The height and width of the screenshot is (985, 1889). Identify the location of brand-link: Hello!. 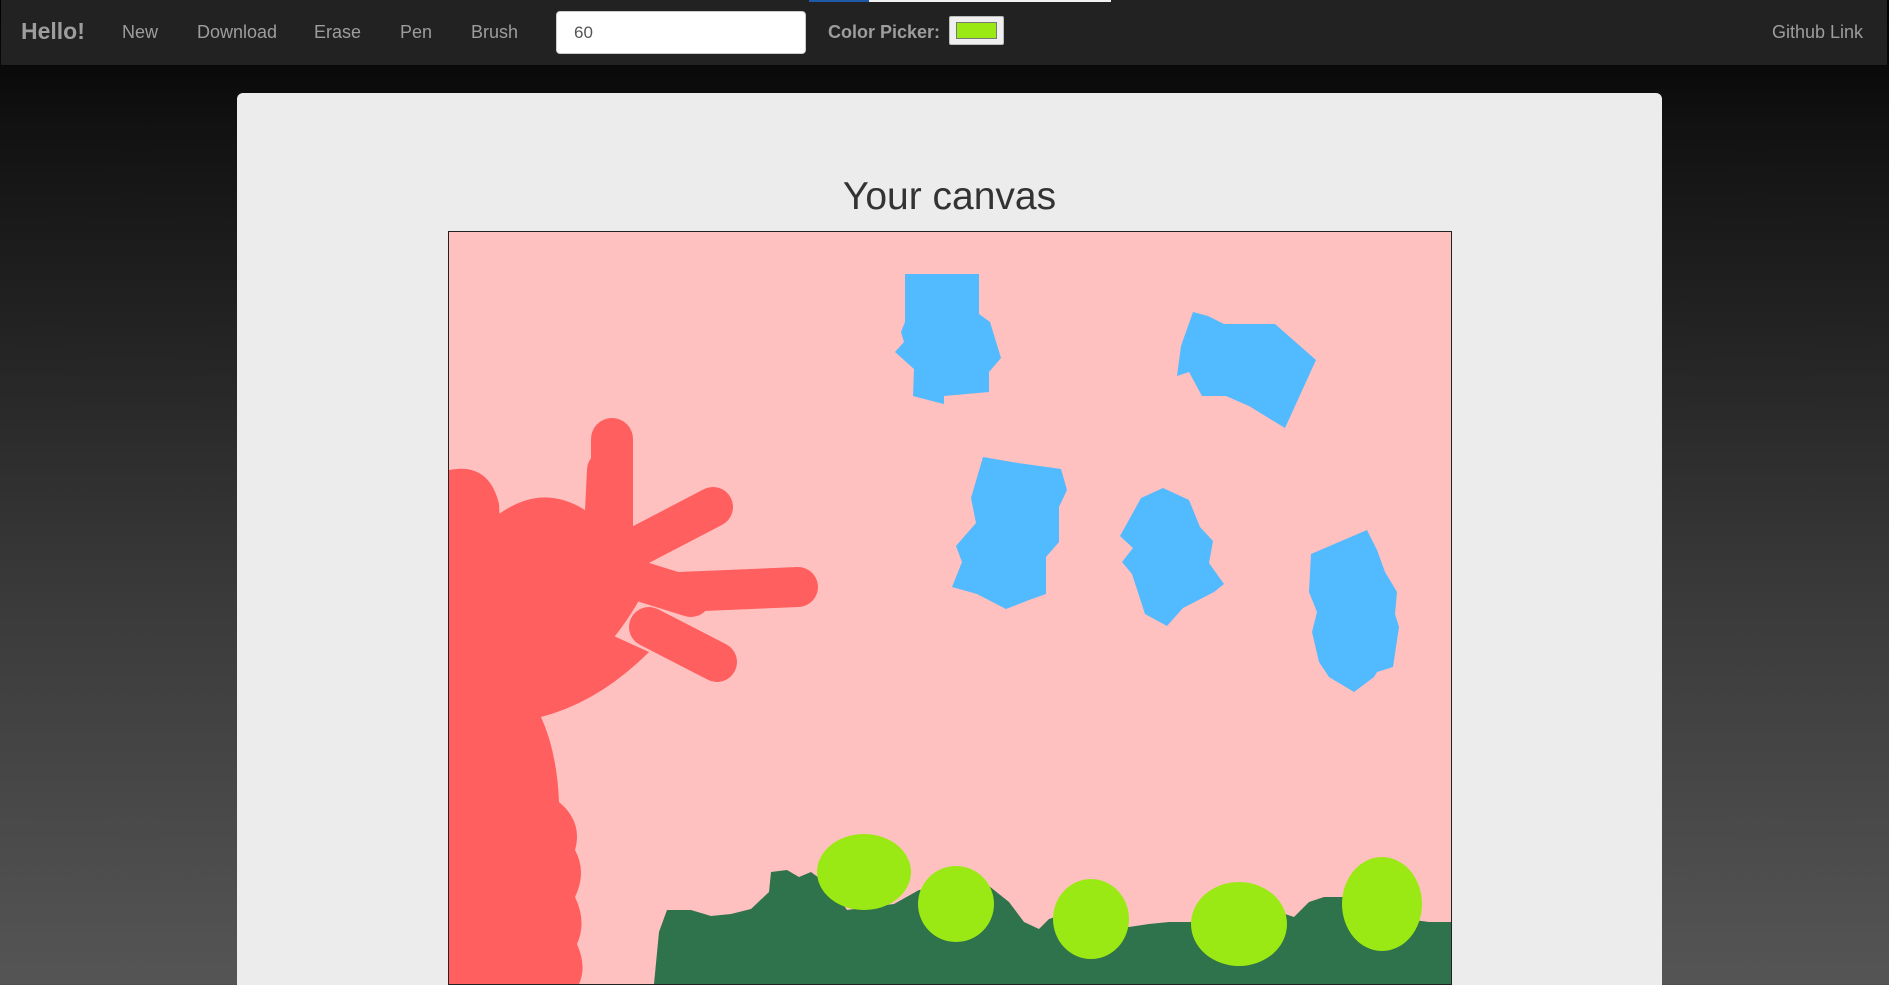
(53, 31).